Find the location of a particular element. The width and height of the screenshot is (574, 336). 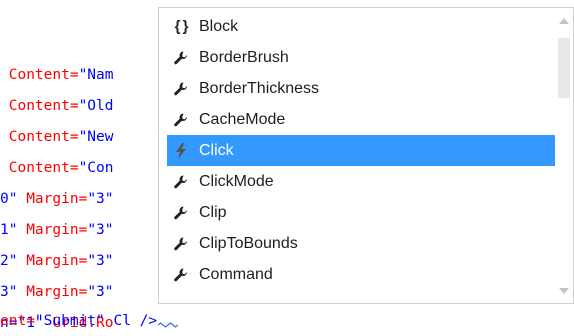

code-line: Content="Con is located at coordinates (57, 168).